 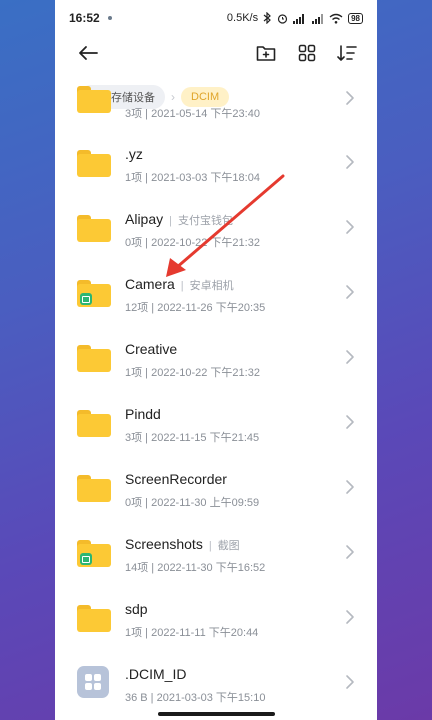 I want to click on list-item: 3项 | 2021-05-14 下午23:40, so click(x=216, y=104).